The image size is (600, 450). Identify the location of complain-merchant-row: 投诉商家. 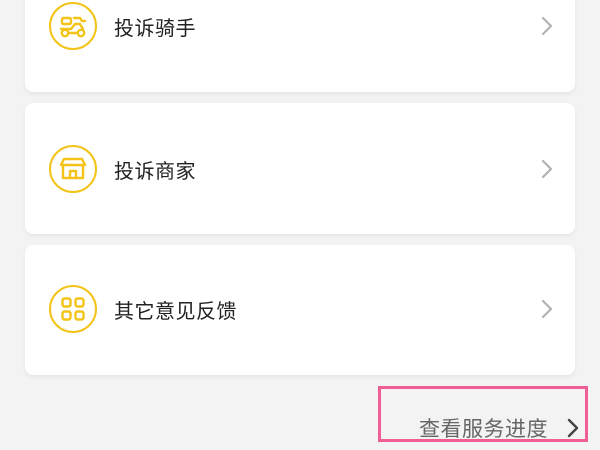
(303, 169).